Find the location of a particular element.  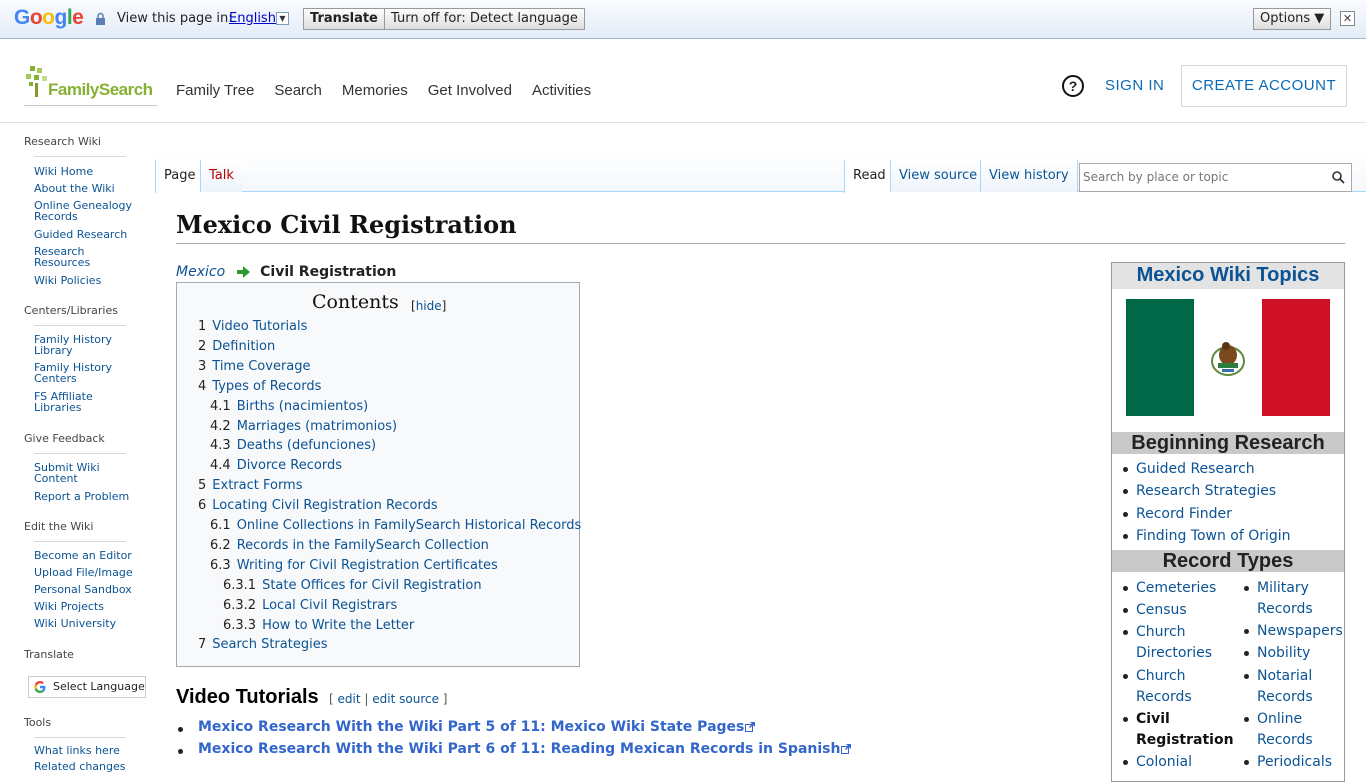

search-icon is located at coordinates (1338, 177).